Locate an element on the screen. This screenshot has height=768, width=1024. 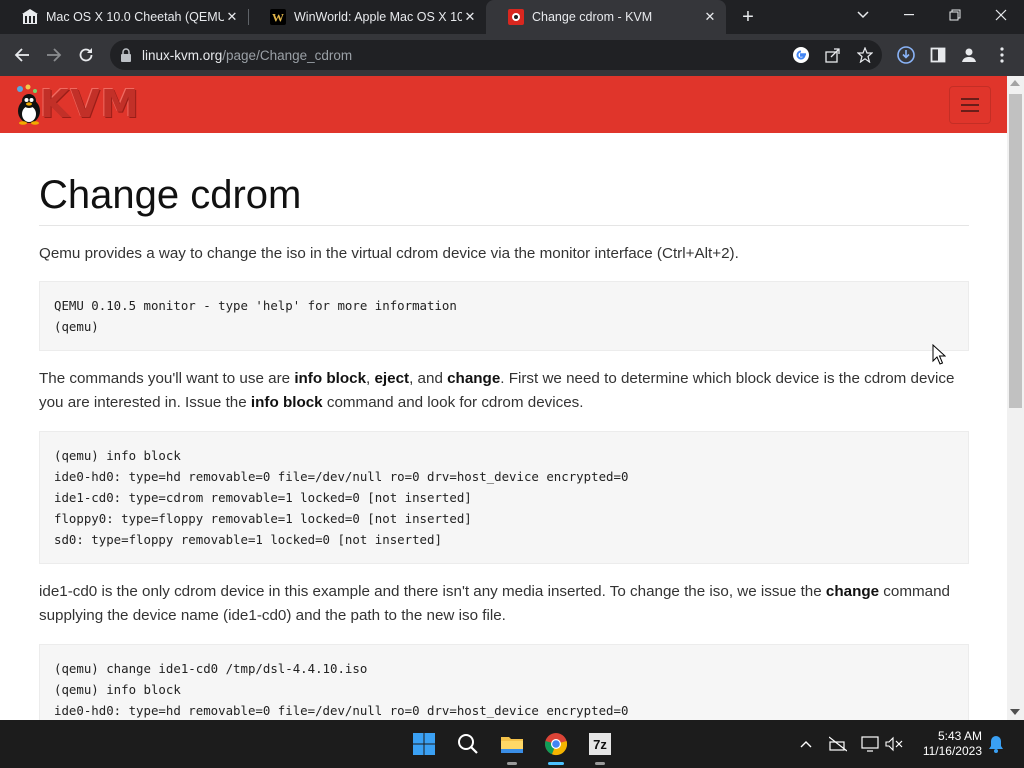
active-indicator is located at coordinates (556, 763).